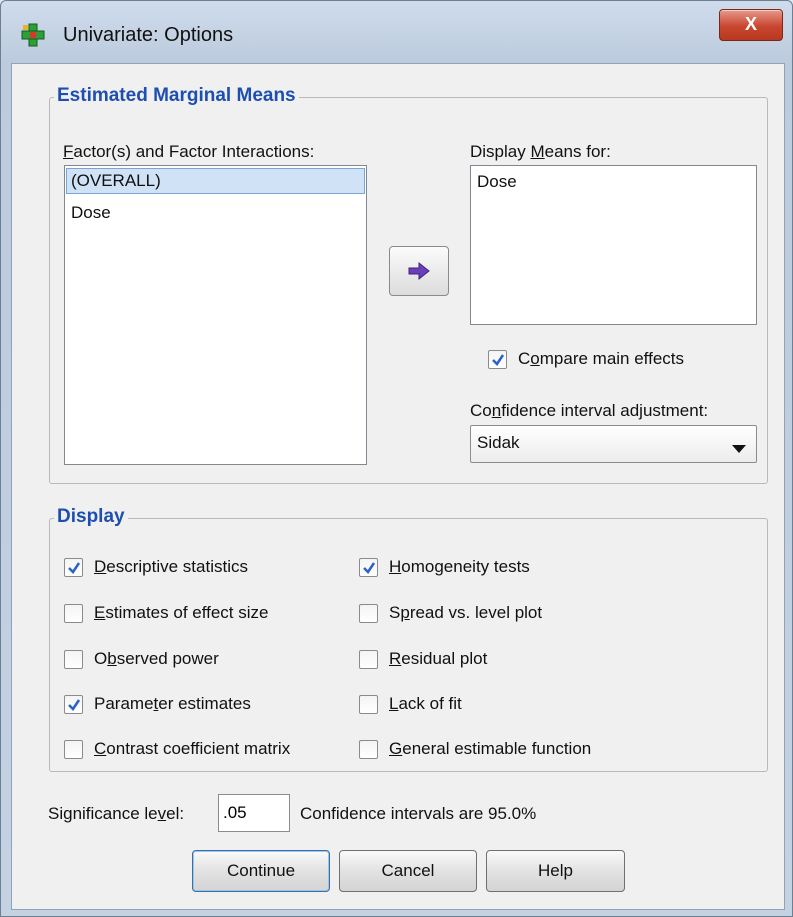  I want to click on parameter-estimates-box, so click(73, 704).